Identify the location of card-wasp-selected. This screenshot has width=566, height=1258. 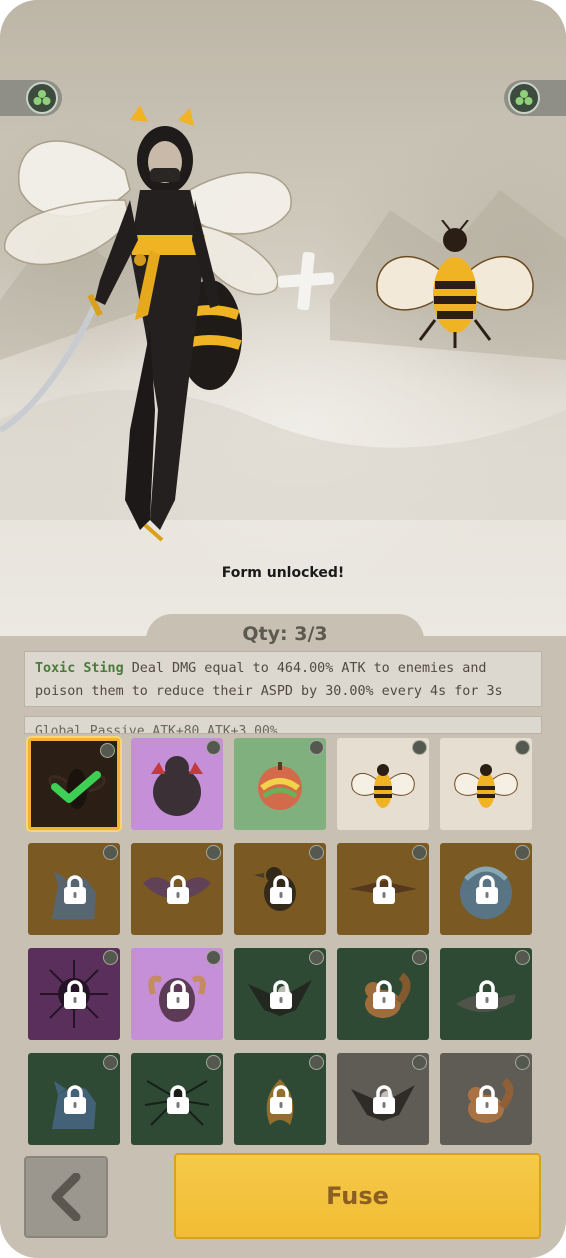
(74, 784).